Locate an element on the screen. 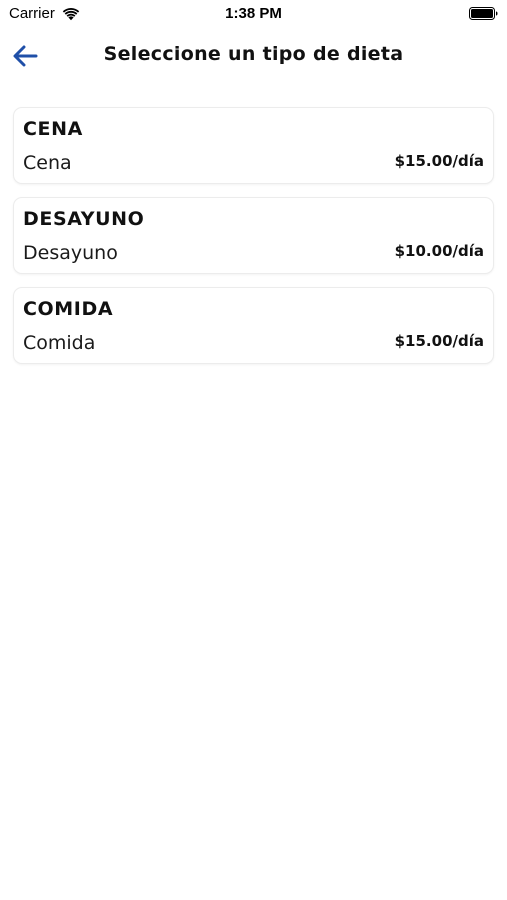  status-time: 1:38 PM is located at coordinates (253, 13).